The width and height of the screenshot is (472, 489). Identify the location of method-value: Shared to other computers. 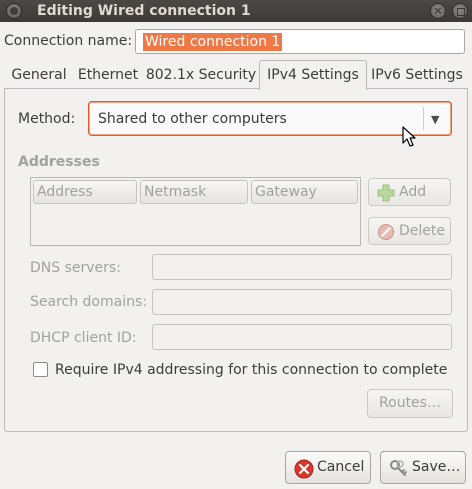
(192, 119).